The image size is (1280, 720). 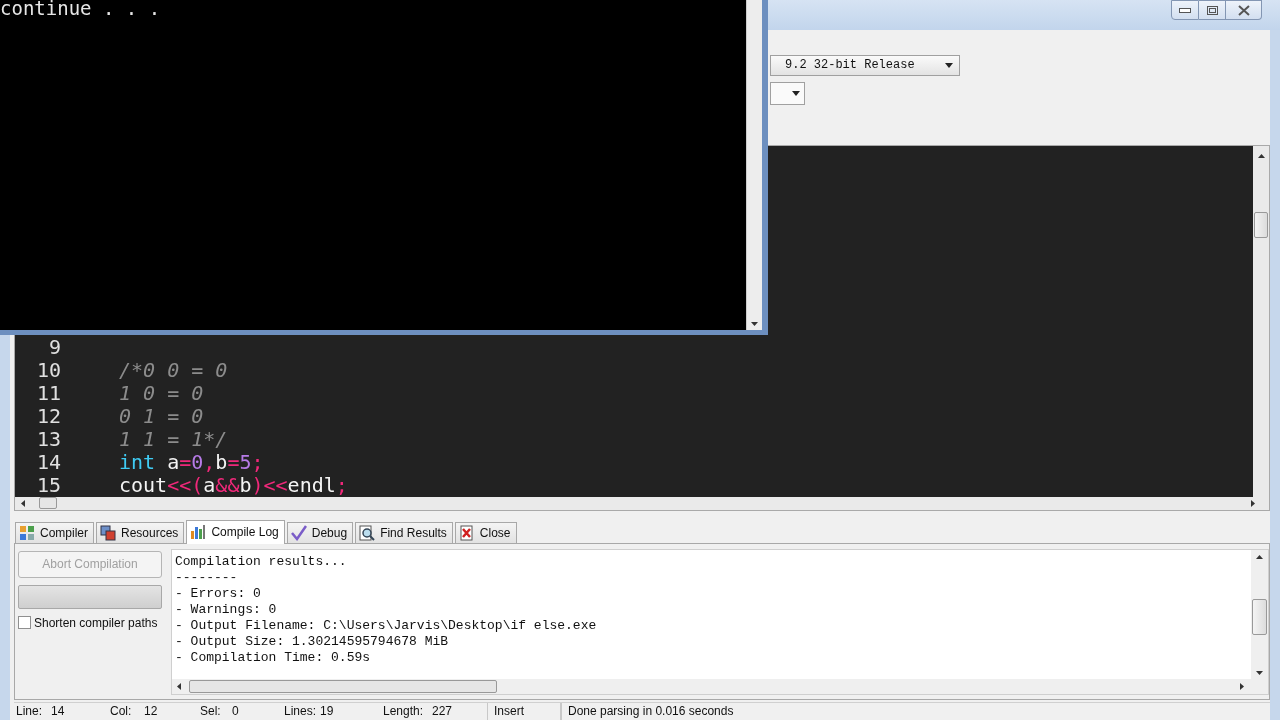 I want to click on panel-tab: Compiler, so click(x=54, y=532).